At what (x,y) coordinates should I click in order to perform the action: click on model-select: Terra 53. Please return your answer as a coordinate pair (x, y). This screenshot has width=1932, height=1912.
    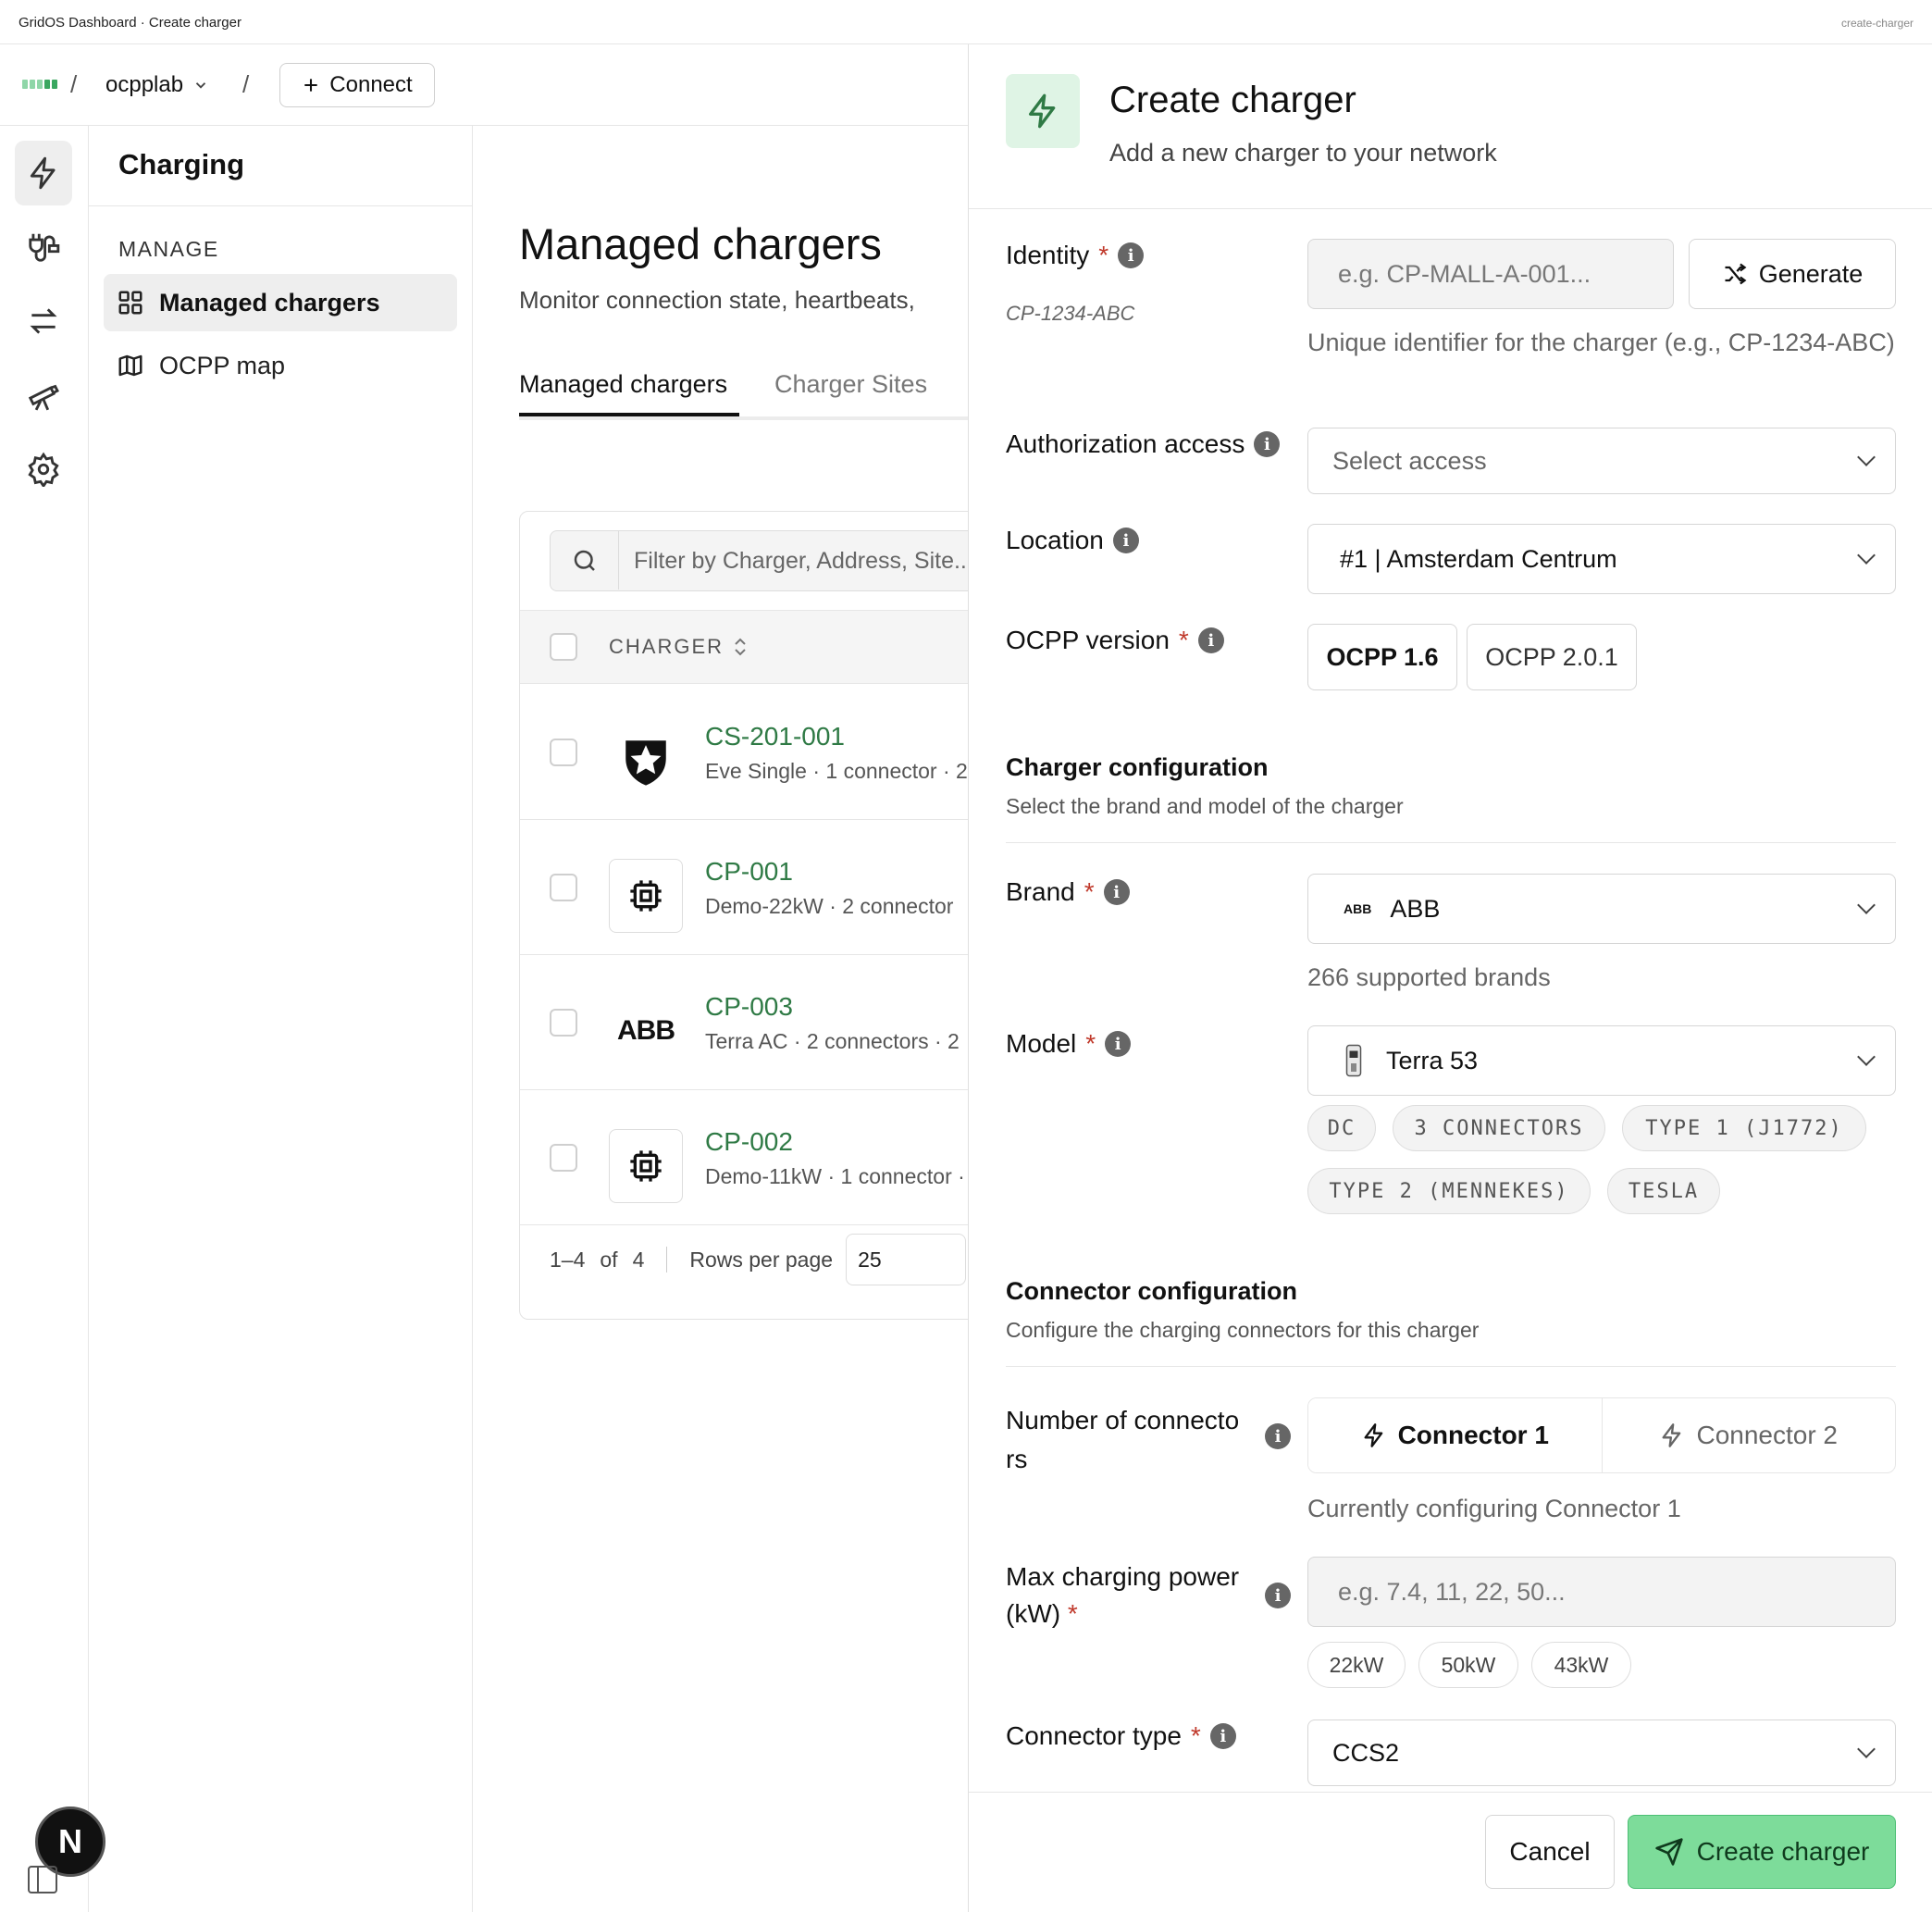
    Looking at the image, I should click on (1602, 1060).